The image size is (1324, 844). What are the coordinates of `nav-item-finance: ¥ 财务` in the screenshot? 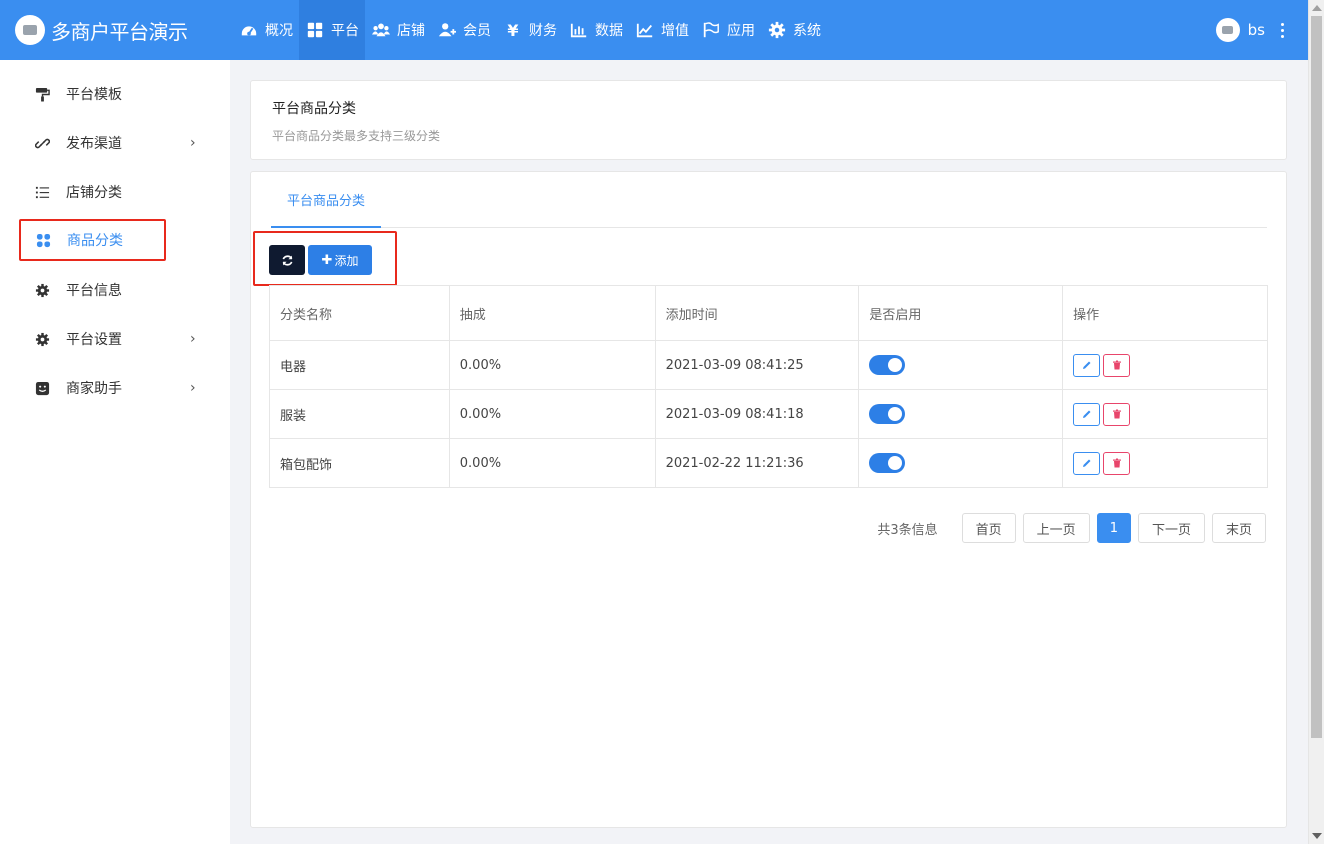 It's located at (530, 30).